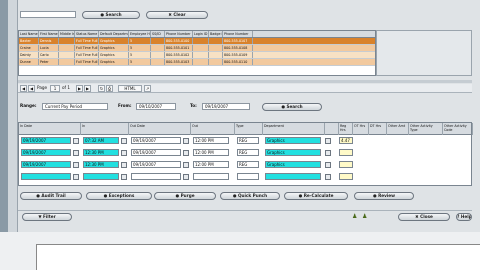  Describe the element at coordinates (249, 129) in the screenshot. I see `punch-col-header: Type` at that location.